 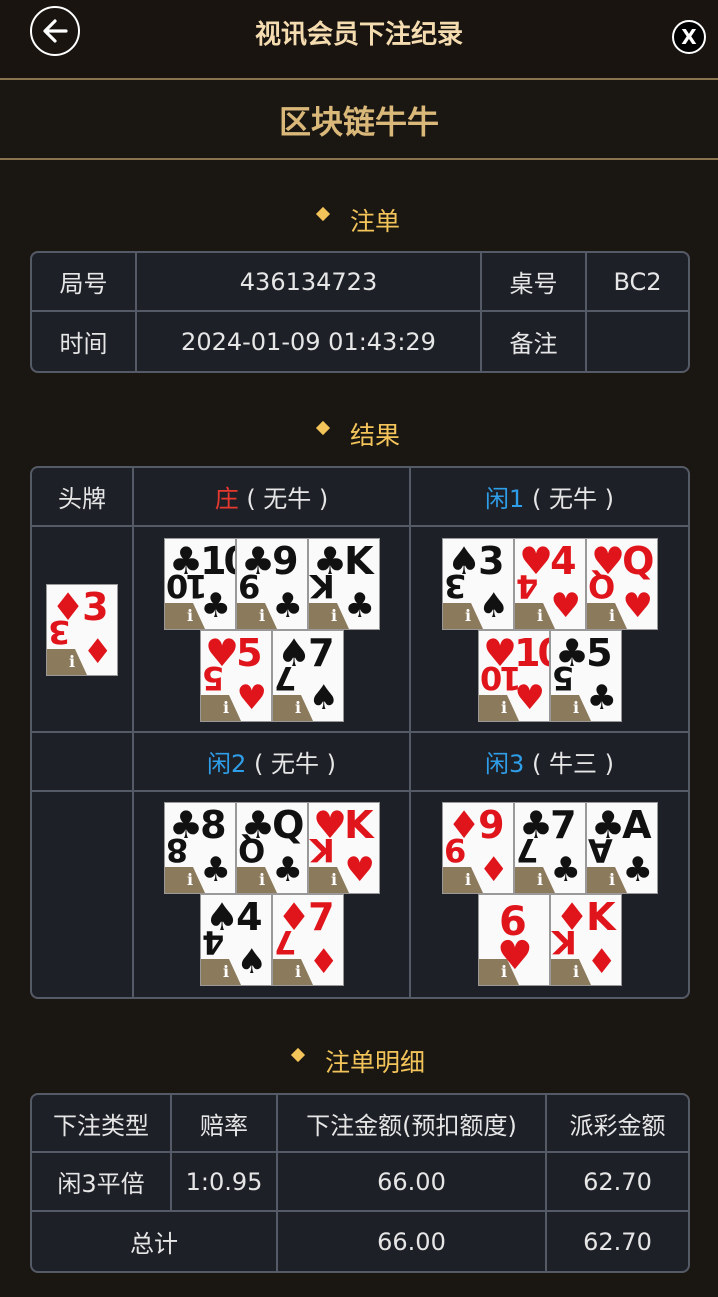 I want to click on card-rank-inverted: 3, so click(x=61, y=632).